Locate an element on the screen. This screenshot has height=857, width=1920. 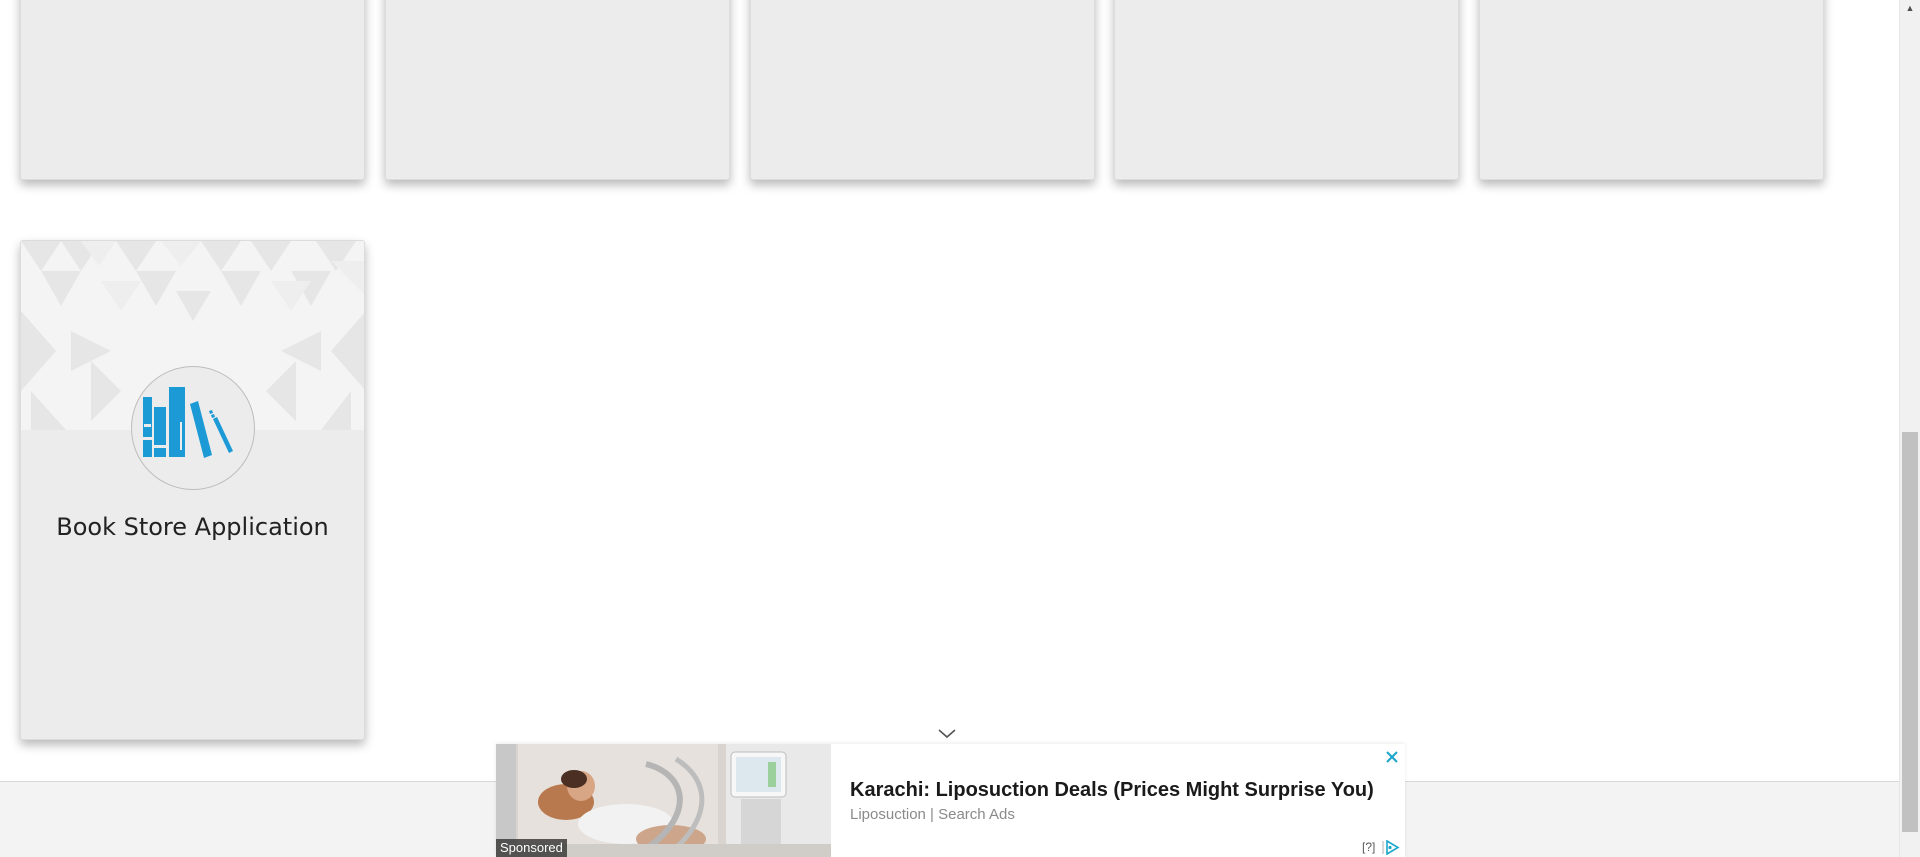
ad-help-link: [?] is located at coordinates (1368, 847).